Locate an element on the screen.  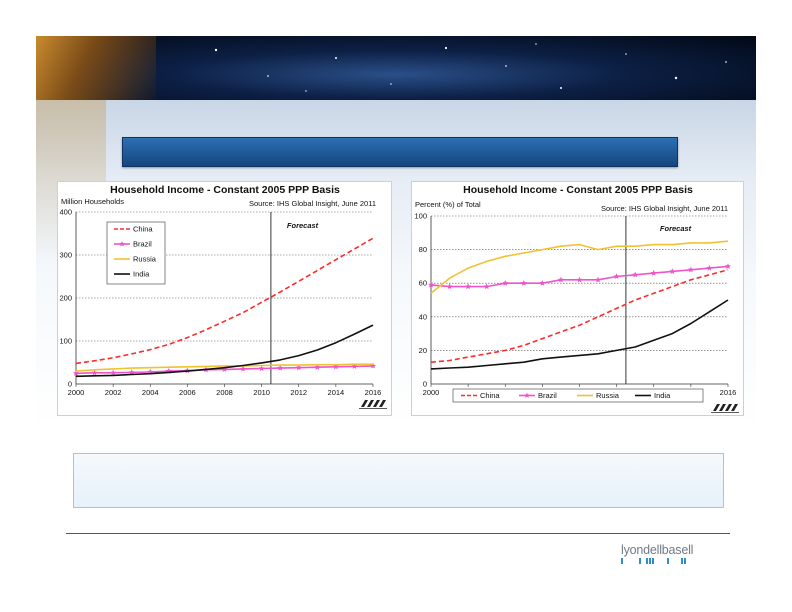
series-line-brazil is located at coordinates (579, 276).